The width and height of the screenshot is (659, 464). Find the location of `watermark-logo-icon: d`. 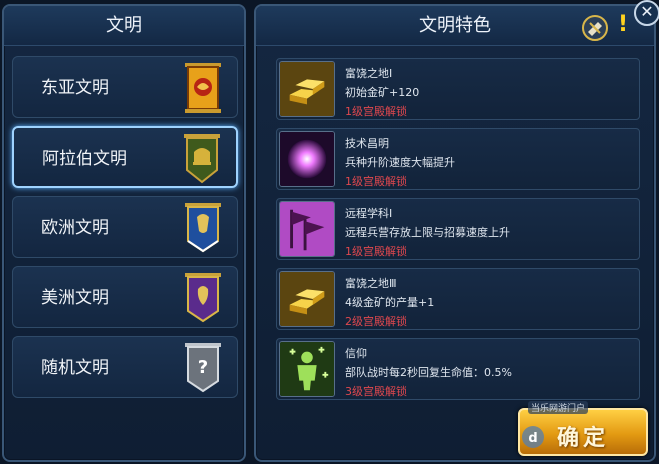

watermark-logo-icon: d is located at coordinates (533, 437).